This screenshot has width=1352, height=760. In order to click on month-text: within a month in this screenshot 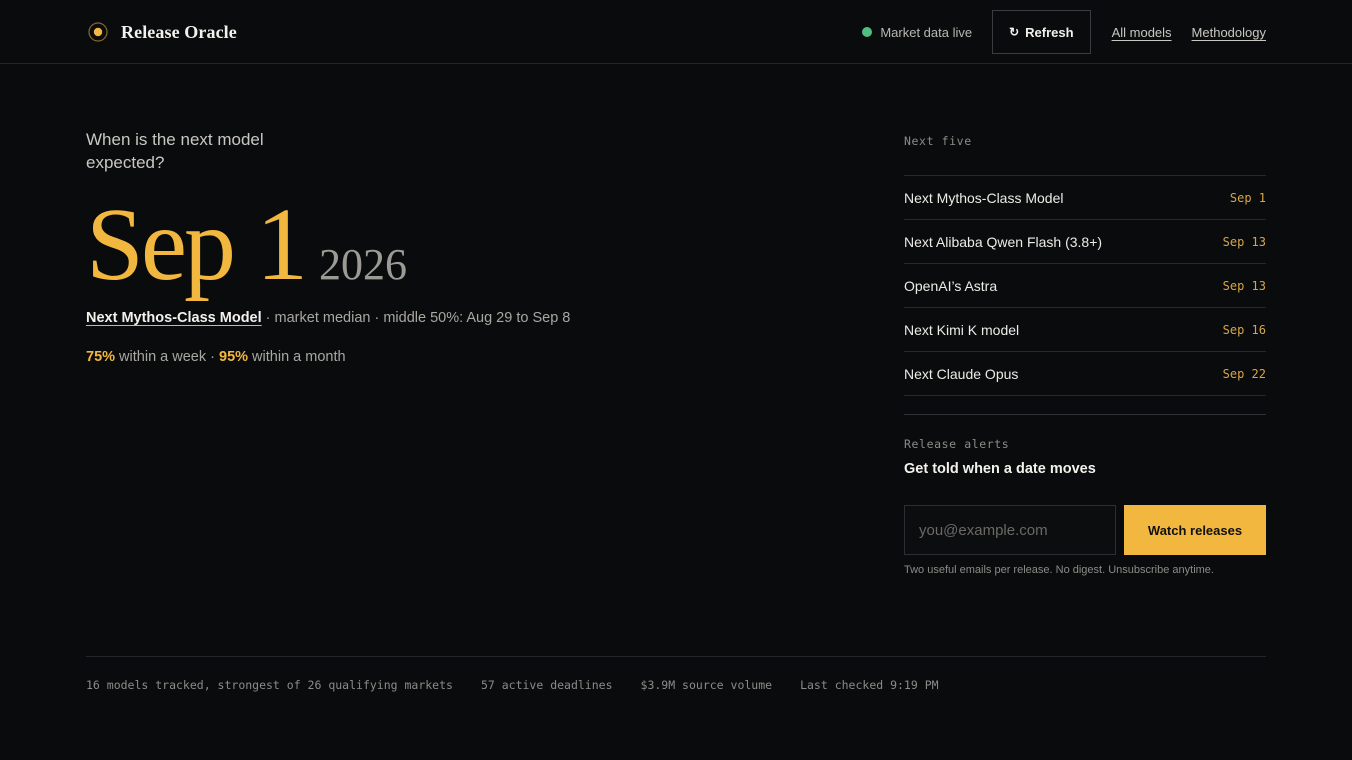, I will do `click(297, 357)`.